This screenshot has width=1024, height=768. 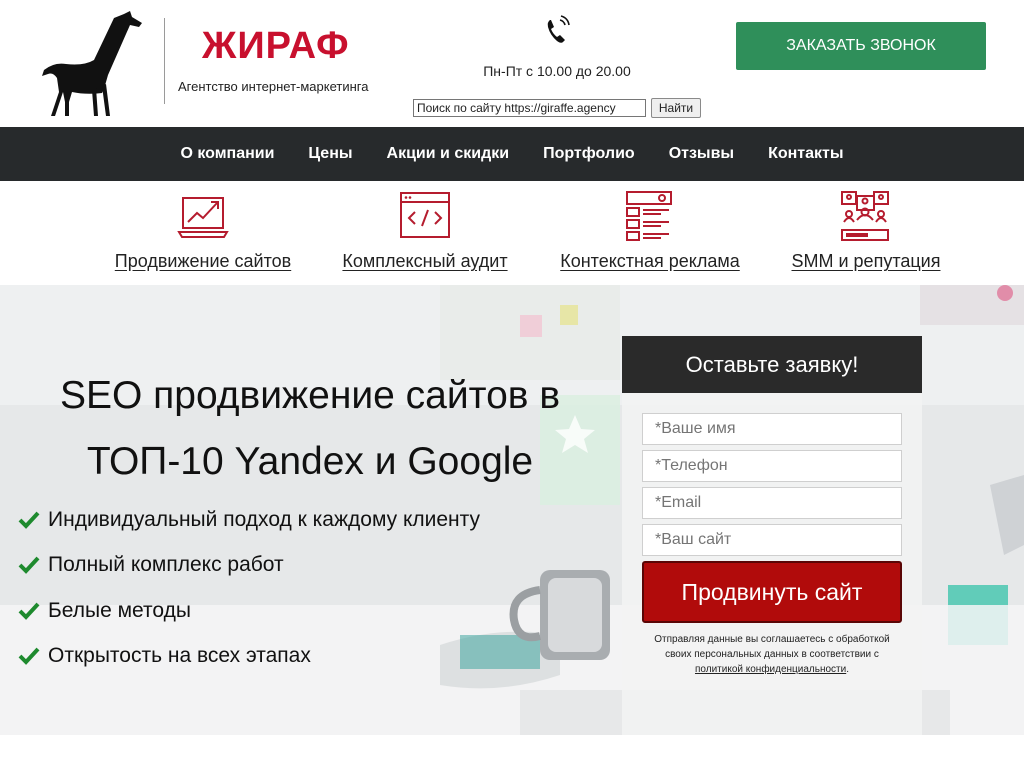 I want to click on order-call-button: ЗАКАЗАТЬ ЗВОНОК, so click(x=861, y=46).